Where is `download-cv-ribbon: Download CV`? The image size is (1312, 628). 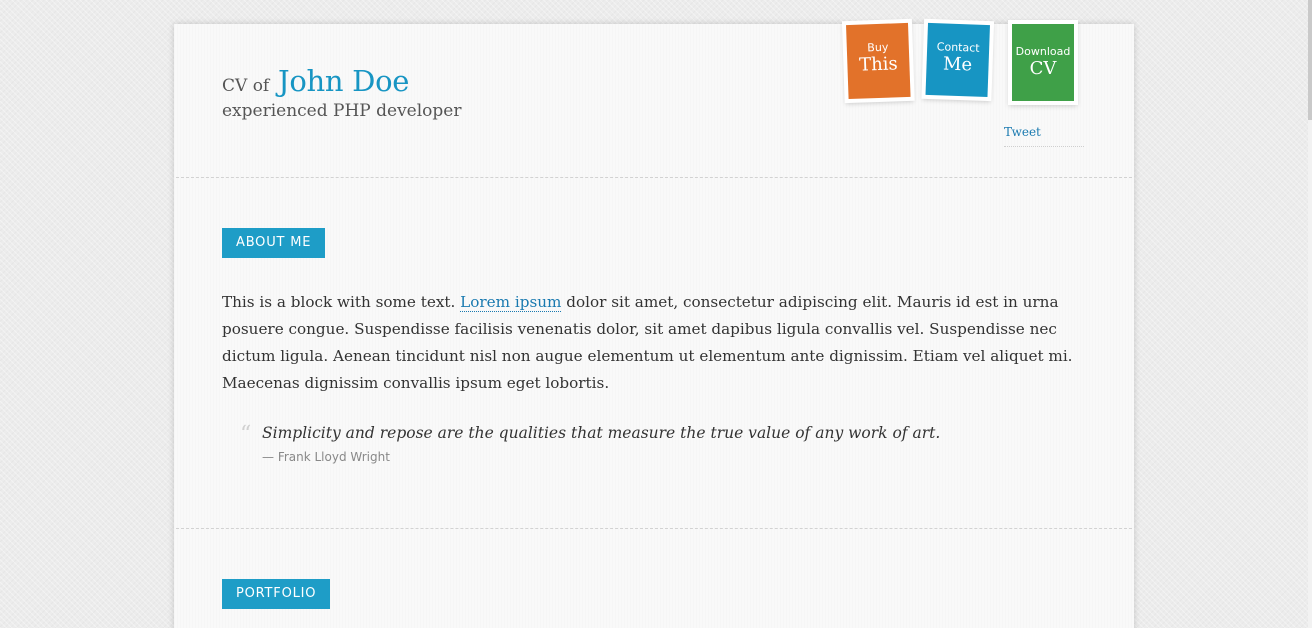 download-cv-ribbon: Download CV is located at coordinates (1043, 62).